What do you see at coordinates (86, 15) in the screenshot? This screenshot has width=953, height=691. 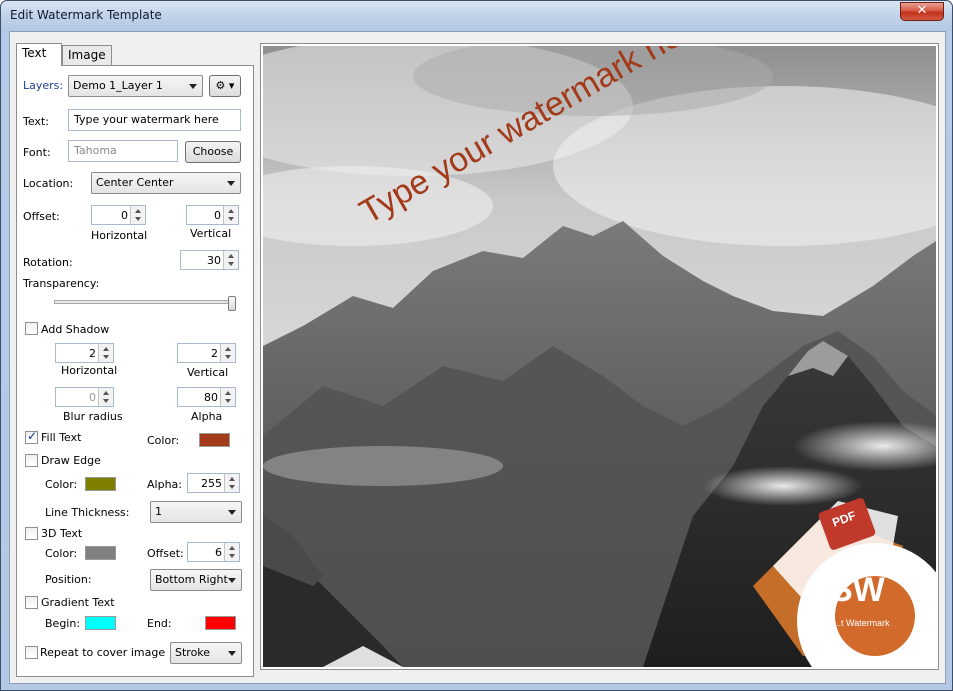 I see `window-title: Edit Watermark Template` at bounding box center [86, 15].